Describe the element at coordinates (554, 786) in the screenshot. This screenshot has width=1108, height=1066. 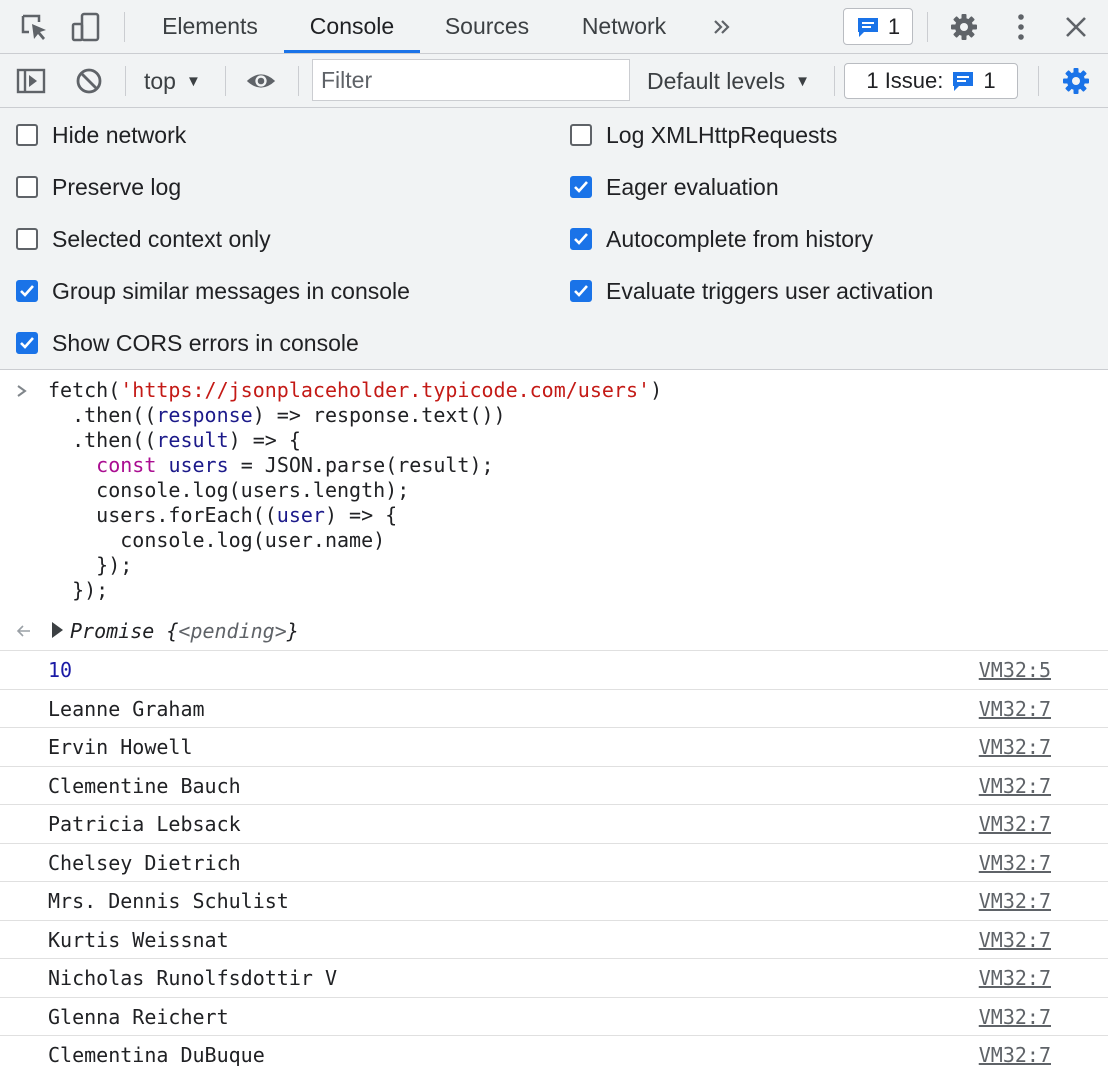
I see `log-row: Clementine Bauch VM32:7` at that location.